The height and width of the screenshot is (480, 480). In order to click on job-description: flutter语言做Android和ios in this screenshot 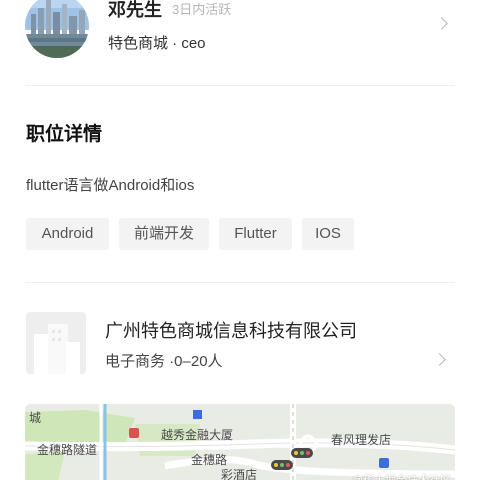, I will do `click(110, 185)`.